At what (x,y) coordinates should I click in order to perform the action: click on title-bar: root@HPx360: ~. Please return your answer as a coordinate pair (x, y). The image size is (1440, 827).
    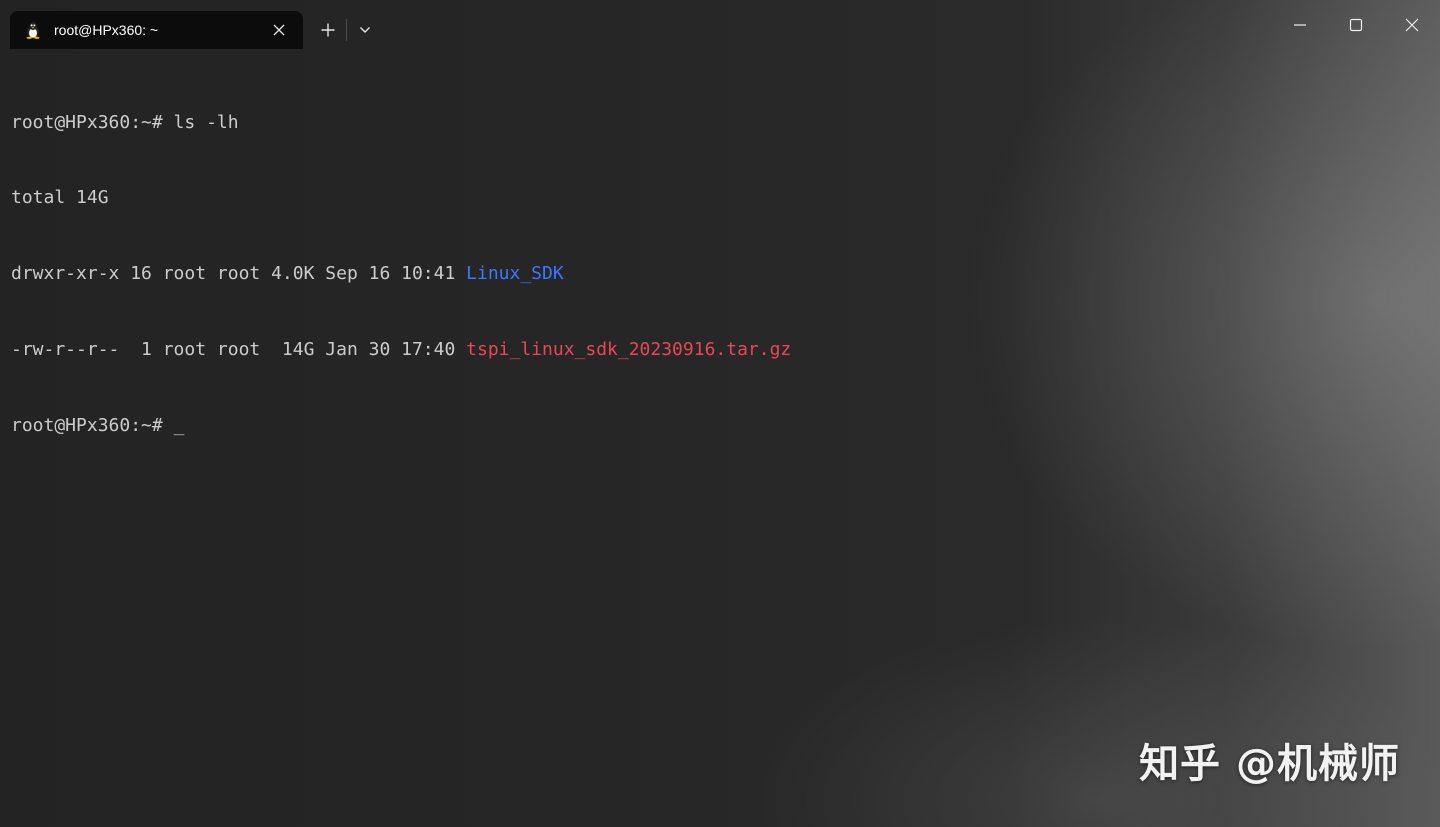
    Looking at the image, I should click on (720, 25).